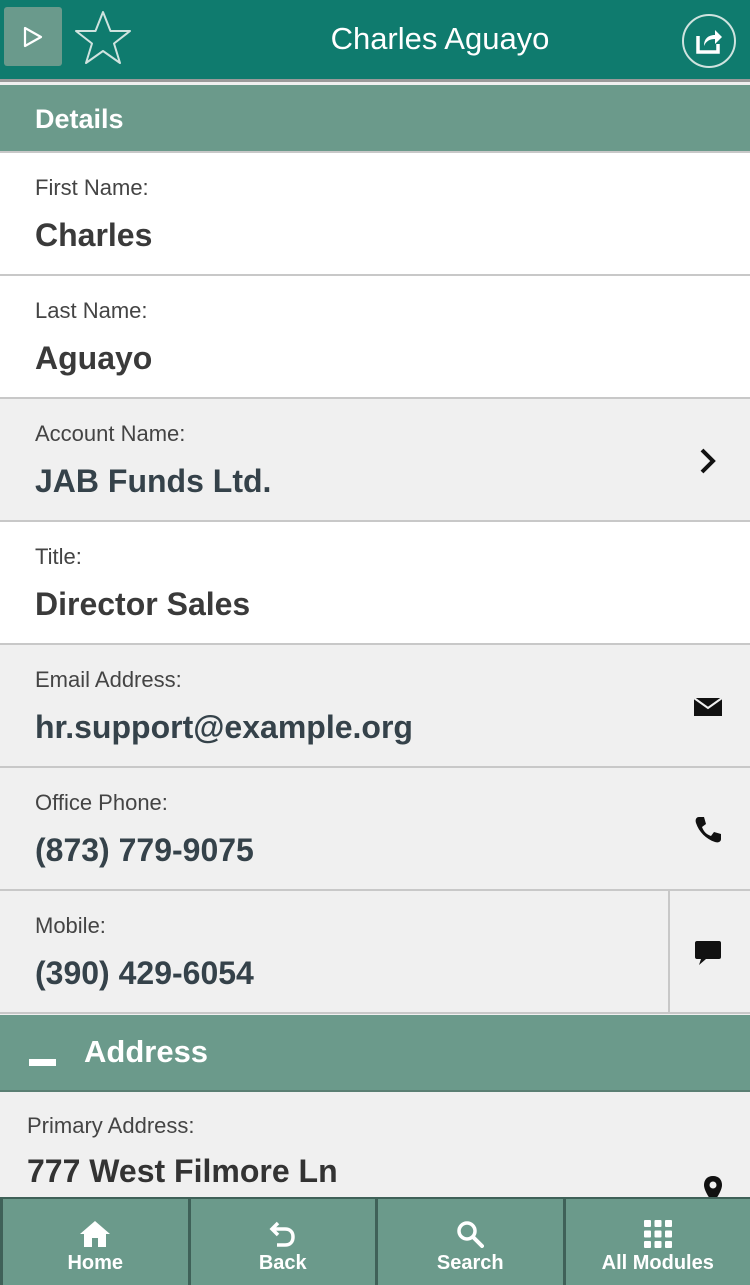 The image size is (750, 1285). What do you see at coordinates (375, 460) in the screenshot?
I see `account-name-row: Account Name: JAB Funds Ltd.` at bounding box center [375, 460].